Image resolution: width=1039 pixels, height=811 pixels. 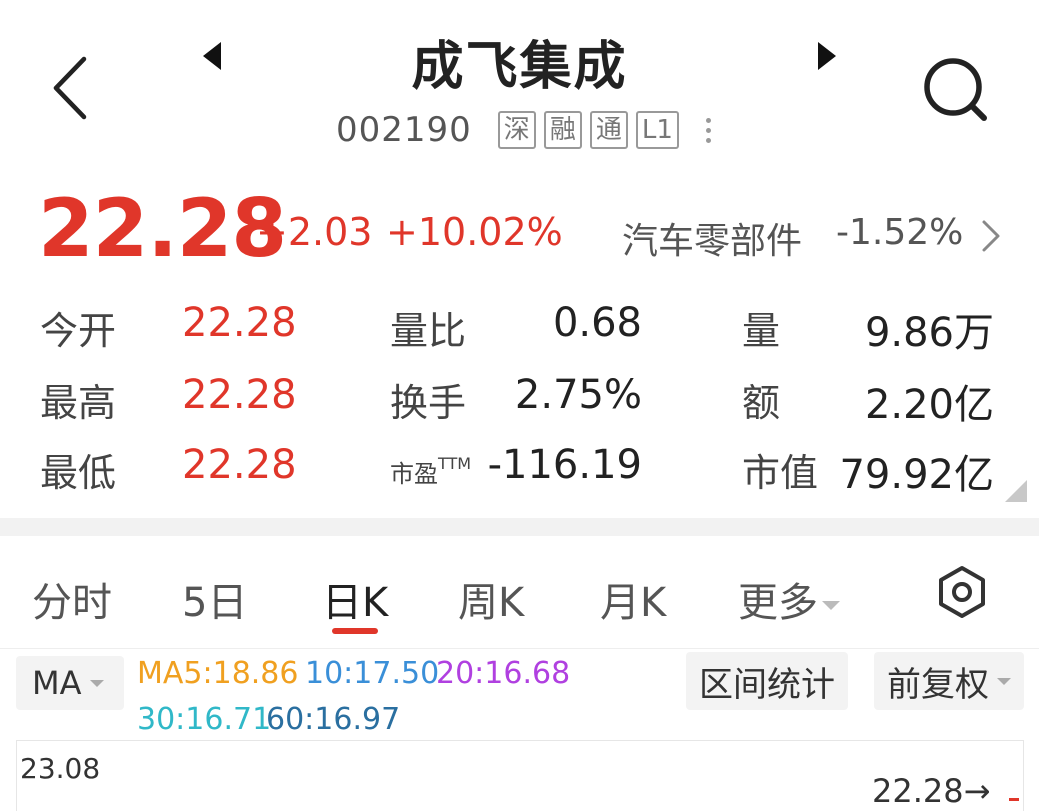 I want to click on market-cap-label: 市值, so click(x=780, y=473).